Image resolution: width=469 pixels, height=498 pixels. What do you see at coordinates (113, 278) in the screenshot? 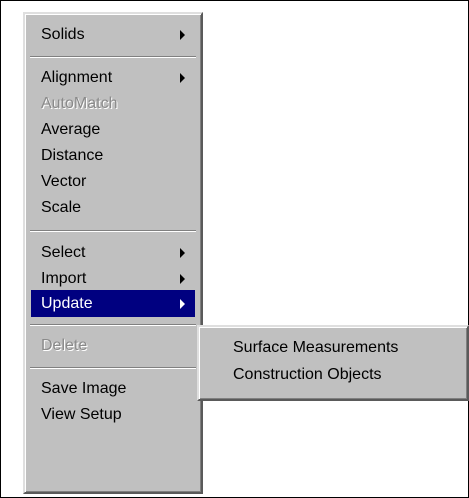
I see `menu-item-import: Import` at bounding box center [113, 278].